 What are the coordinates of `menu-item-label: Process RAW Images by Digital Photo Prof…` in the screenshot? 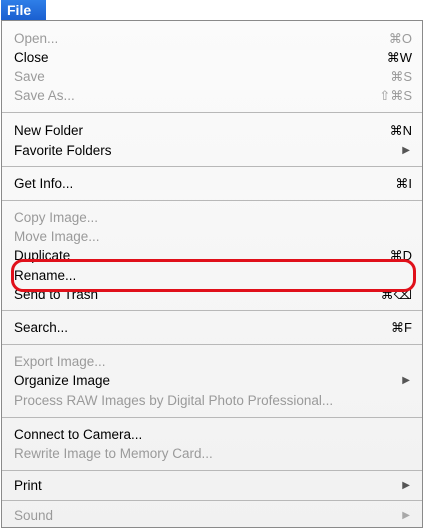 It's located at (174, 400).